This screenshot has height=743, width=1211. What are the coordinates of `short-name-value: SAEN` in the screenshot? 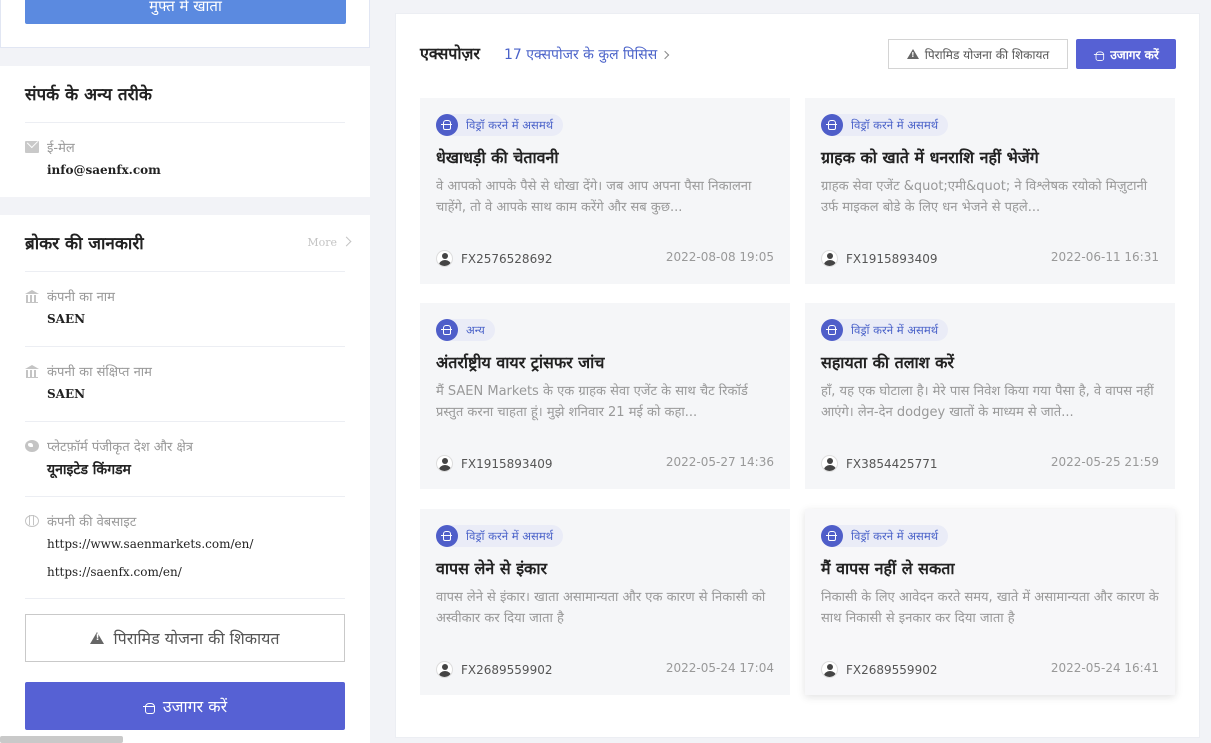 It's located at (66, 394).